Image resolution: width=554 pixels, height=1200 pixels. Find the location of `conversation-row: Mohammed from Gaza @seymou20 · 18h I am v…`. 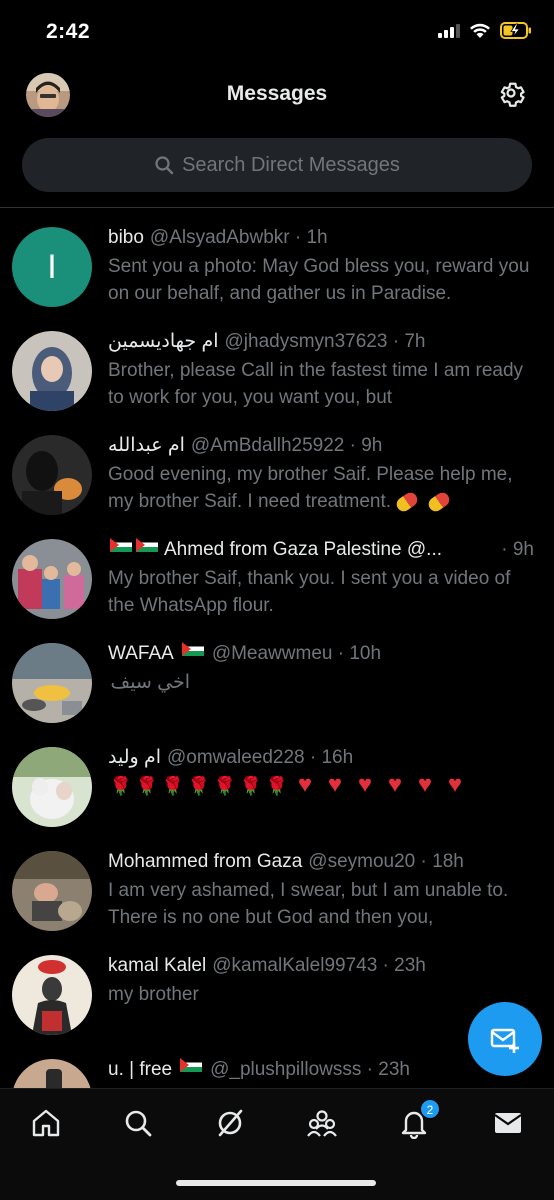

conversation-row: Mohammed from Gaza @seymou20 · 18h I am v… is located at coordinates (277, 898).